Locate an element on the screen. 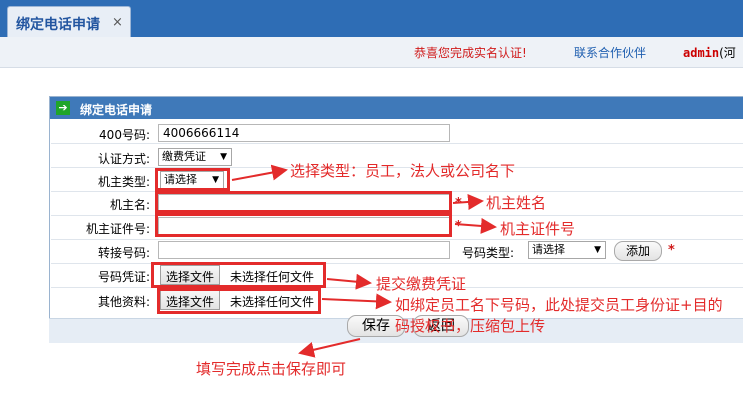 This screenshot has width=743, height=401. tab-bind-phone: 绑定电话申请 × is located at coordinates (69, 21).